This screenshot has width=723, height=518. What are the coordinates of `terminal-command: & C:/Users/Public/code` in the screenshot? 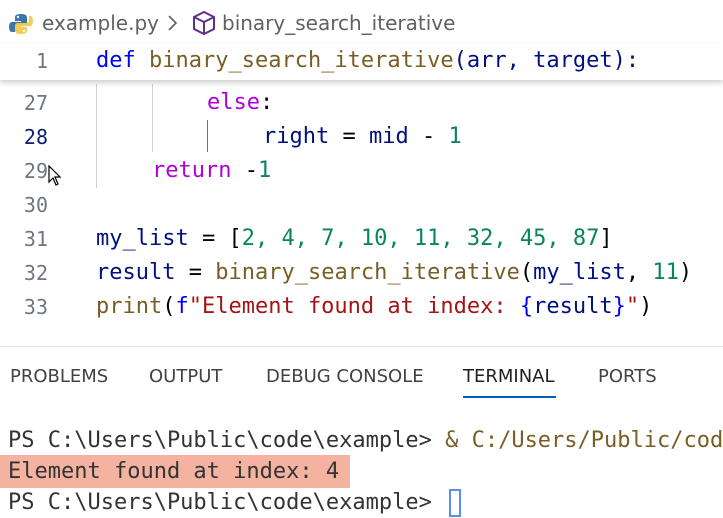 It's located at (584, 440).